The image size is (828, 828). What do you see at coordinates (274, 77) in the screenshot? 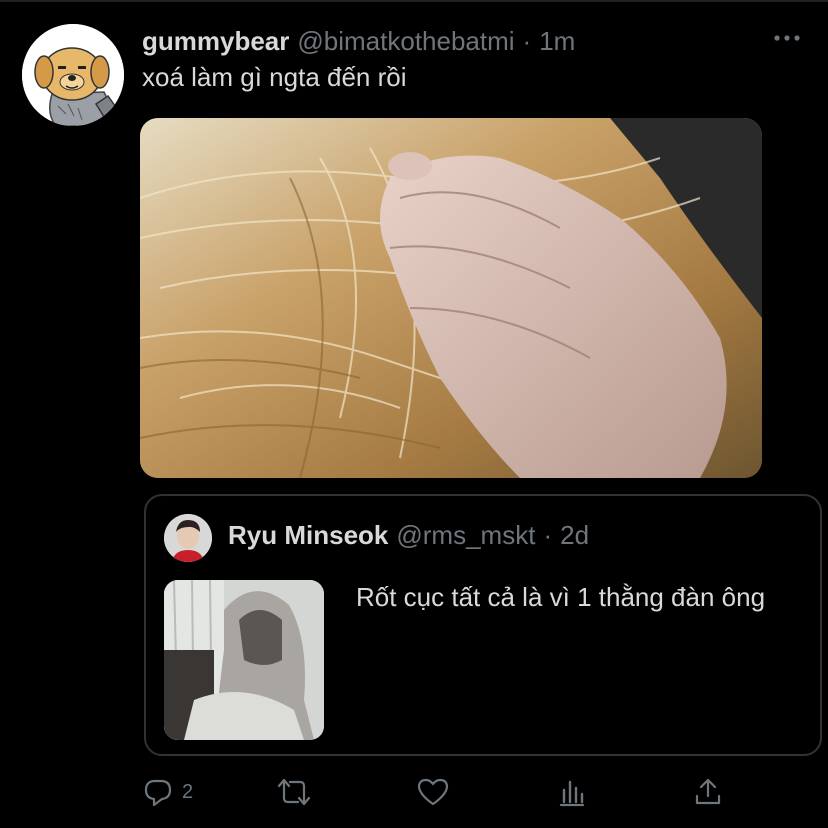
I see `tweet-text: xoá làm gì ngta đến rồi` at bounding box center [274, 77].